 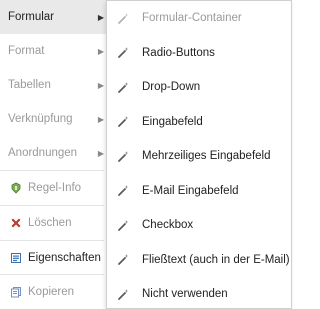 I want to click on submenu-item-checkbox: Checkbox, so click(x=199, y=225).